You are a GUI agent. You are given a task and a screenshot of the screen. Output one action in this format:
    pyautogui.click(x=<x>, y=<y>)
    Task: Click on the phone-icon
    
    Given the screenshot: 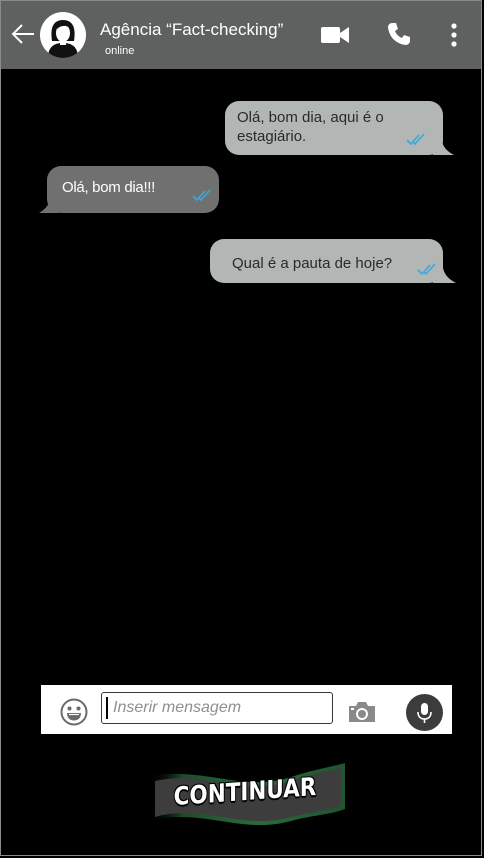 What is the action you would take?
    pyautogui.click(x=399, y=34)
    